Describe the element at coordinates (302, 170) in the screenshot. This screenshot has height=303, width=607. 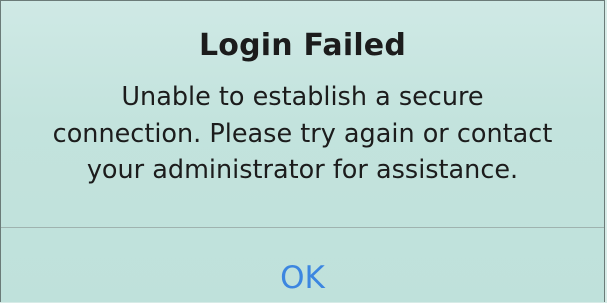
I see `alert-message-line-3: your administrator for assistance.` at that location.